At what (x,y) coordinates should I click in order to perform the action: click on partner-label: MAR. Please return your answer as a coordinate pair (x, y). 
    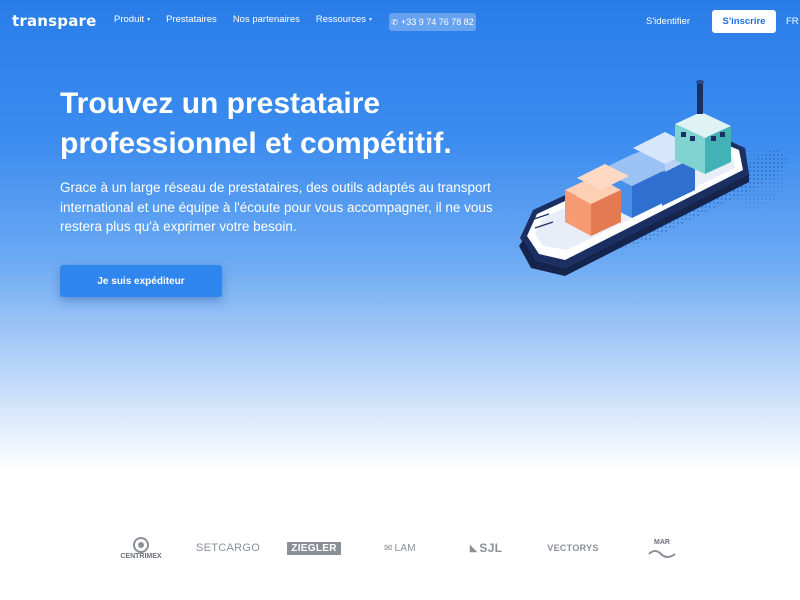
    Looking at the image, I should click on (662, 542).